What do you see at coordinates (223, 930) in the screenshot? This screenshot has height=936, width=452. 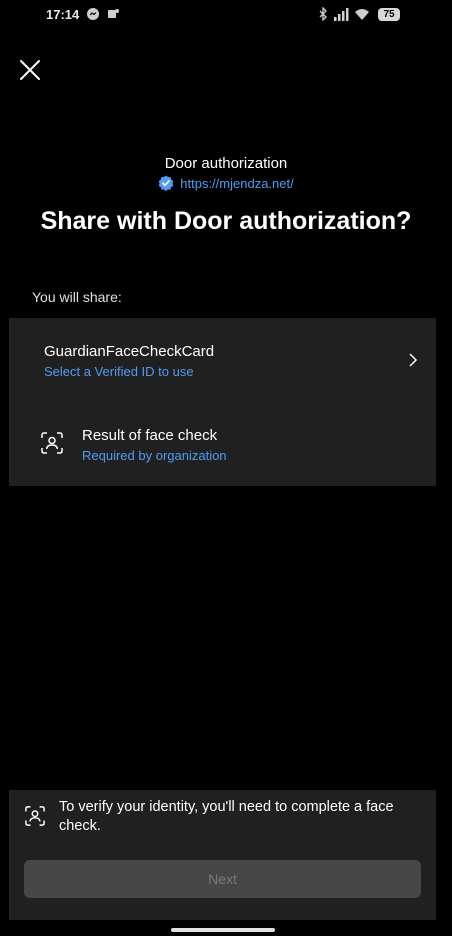 I see `home-indicator` at bounding box center [223, 930].